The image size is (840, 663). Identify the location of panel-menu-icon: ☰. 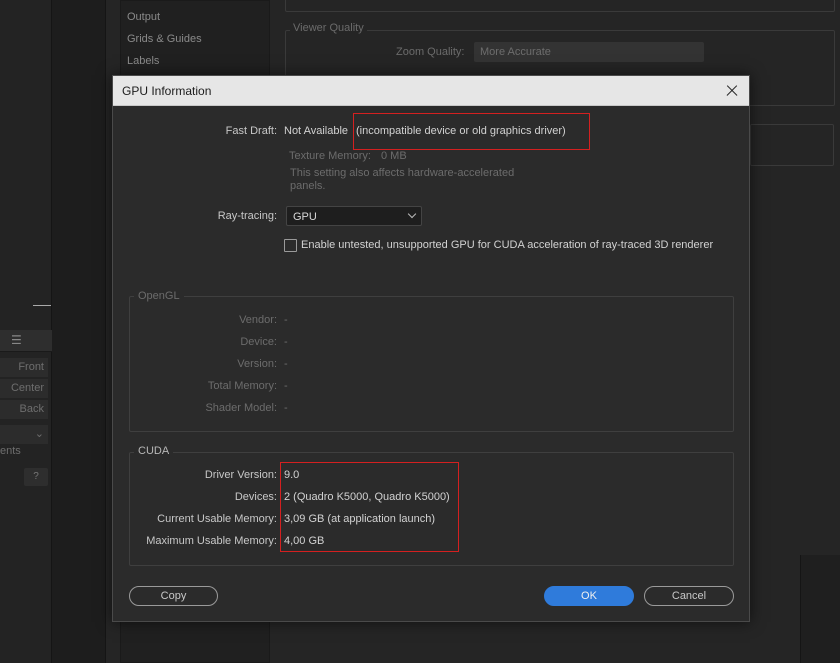
(16, 340).